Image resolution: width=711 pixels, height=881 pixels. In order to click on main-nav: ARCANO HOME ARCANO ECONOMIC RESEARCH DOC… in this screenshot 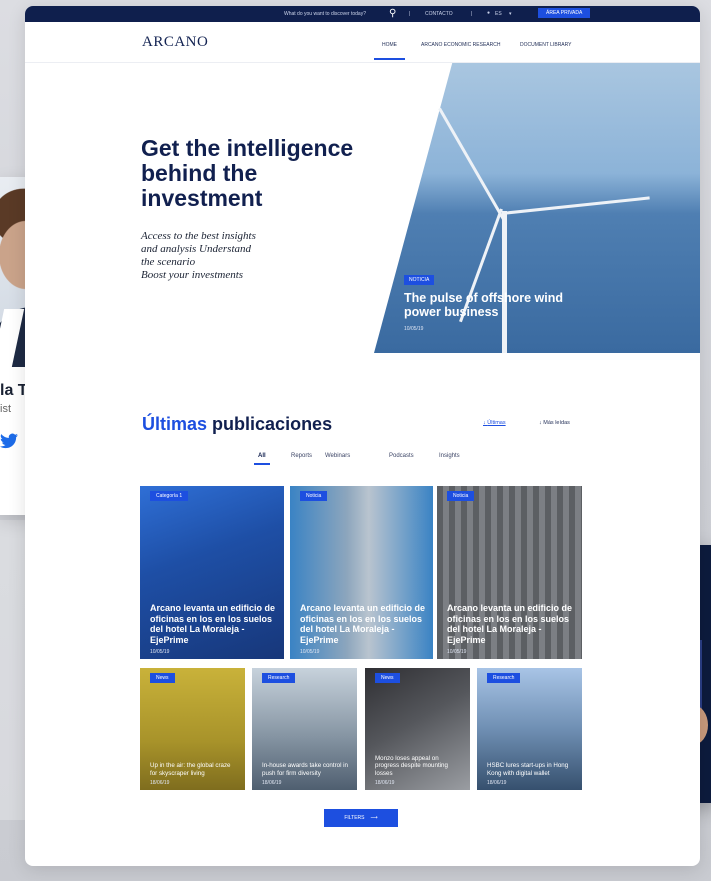, I will do `click(362, 42)`.